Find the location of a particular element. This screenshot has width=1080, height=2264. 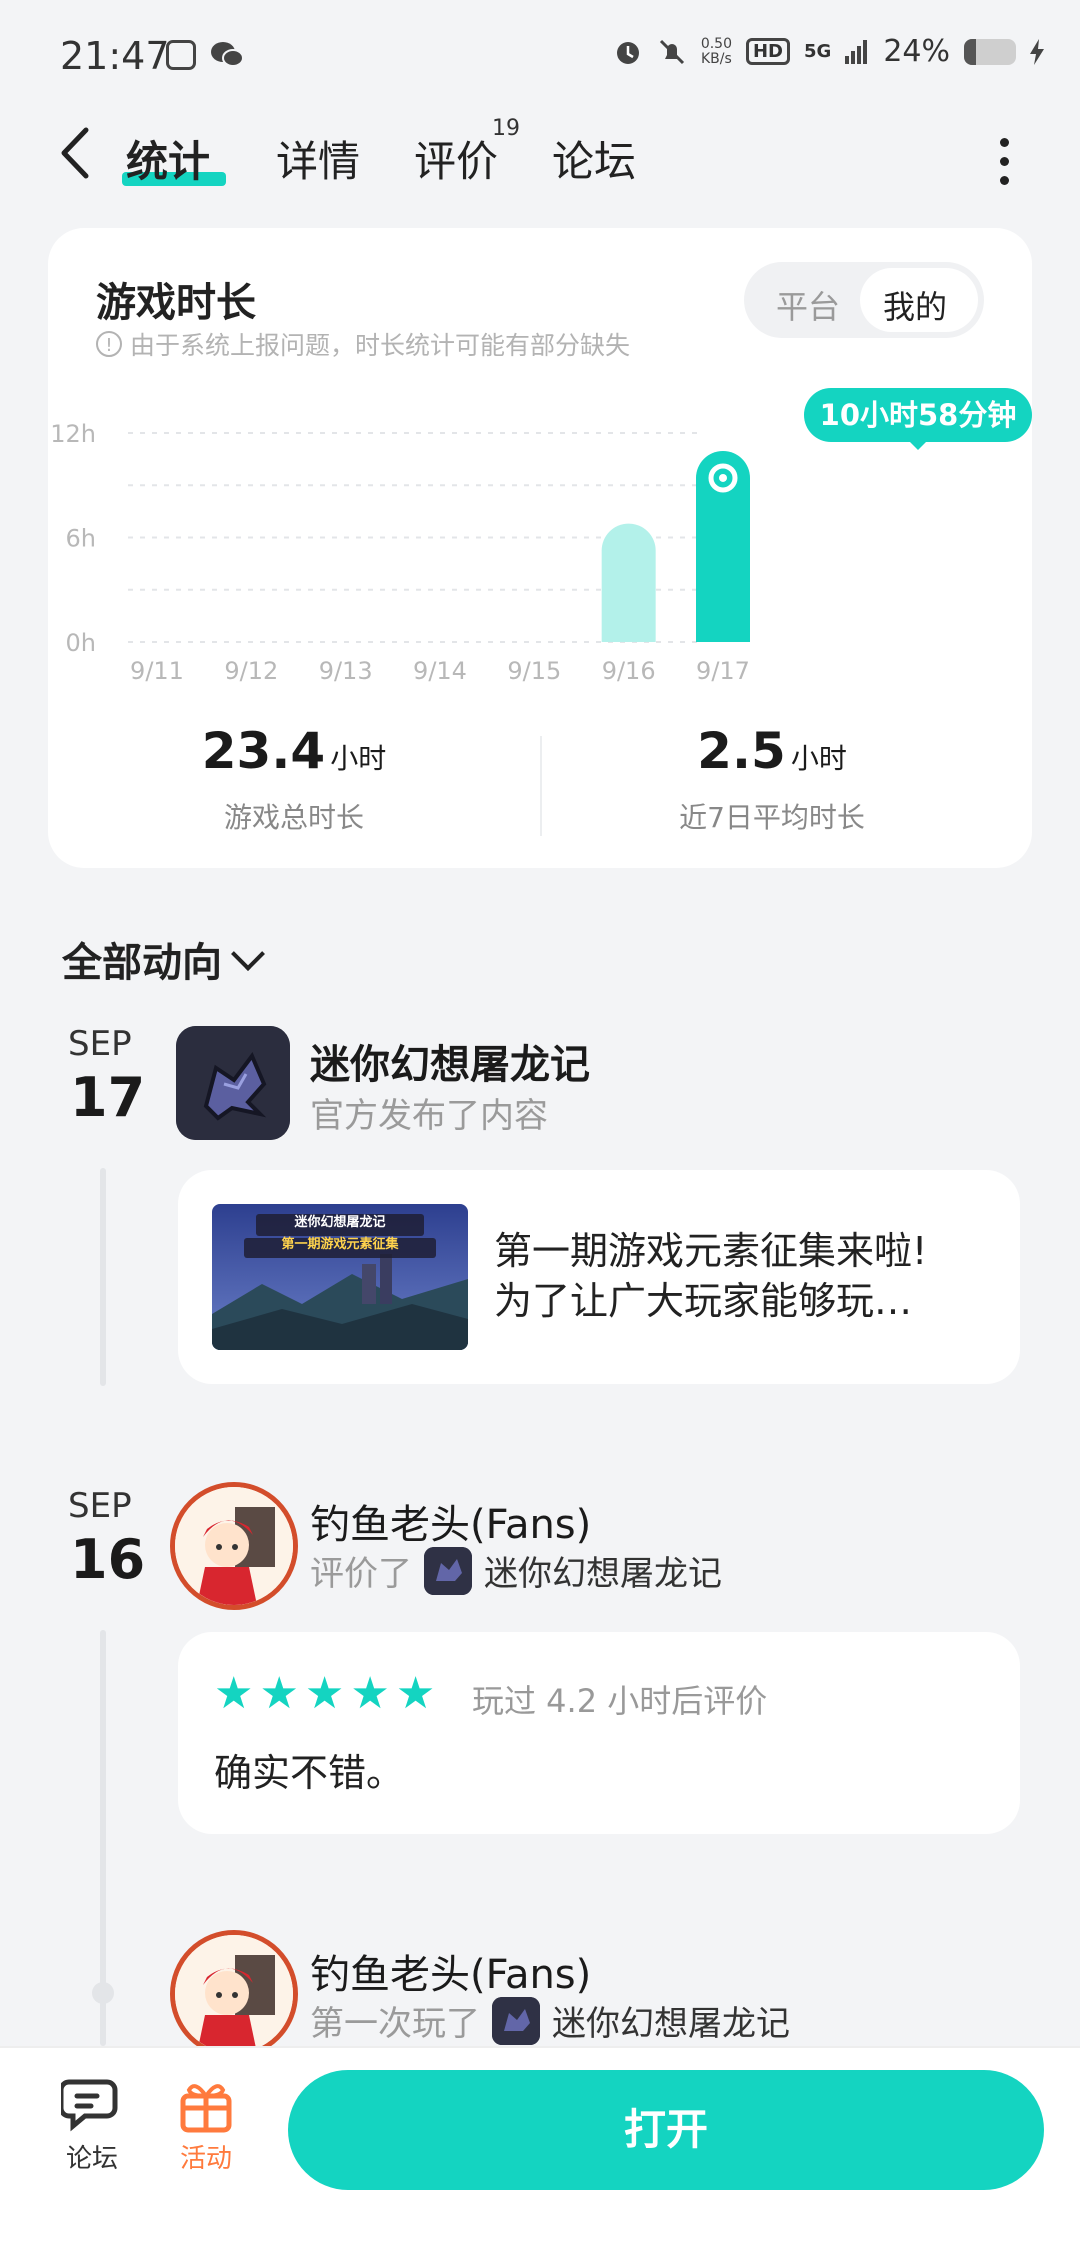

tooltip-tail is located at coordinates (918, 445).